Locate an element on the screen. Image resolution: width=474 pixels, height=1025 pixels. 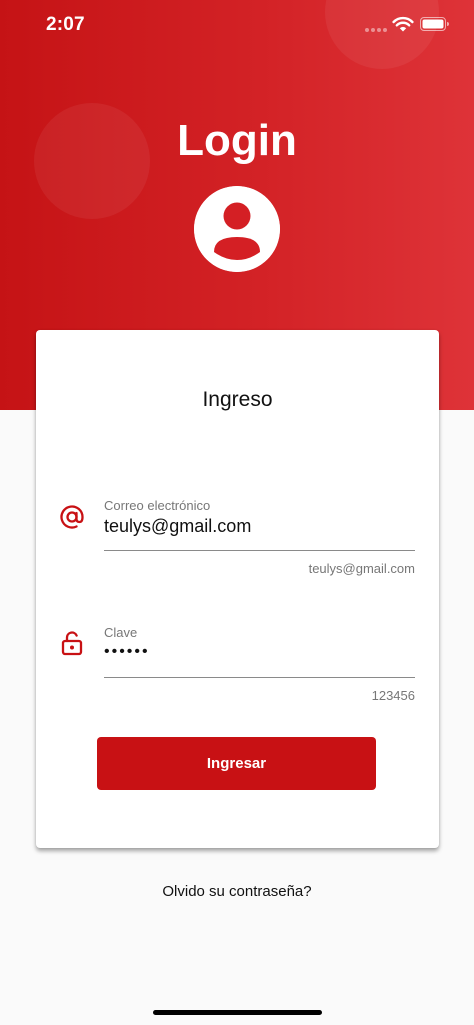
page-title: Login is located at coordinates (237, 140).